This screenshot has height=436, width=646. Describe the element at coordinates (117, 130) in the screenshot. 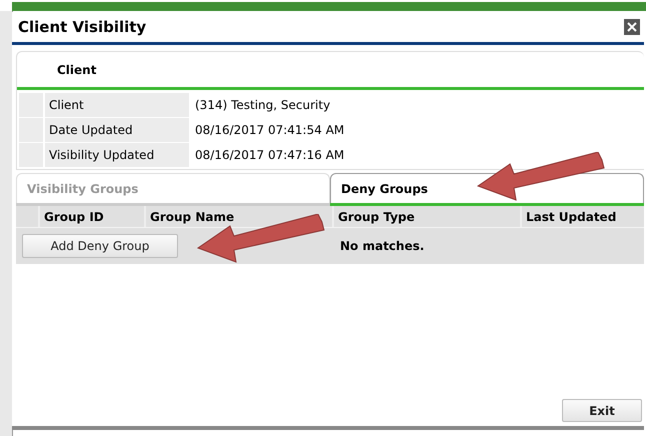

I see `field-label: Date Updated` at that location.